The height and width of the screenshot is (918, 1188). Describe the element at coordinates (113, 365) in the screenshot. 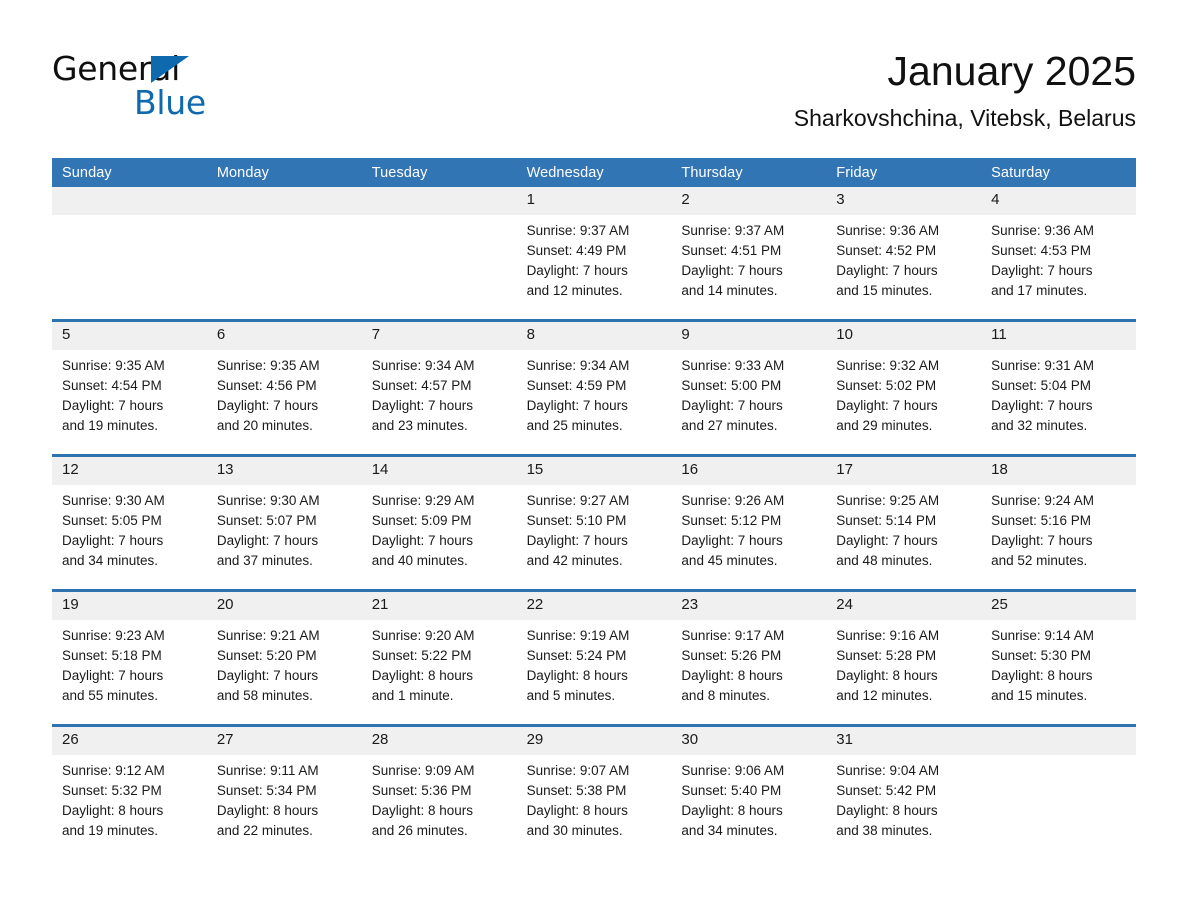

I see `sunrise-text: Sunrise: 9:35 AM` at that location.